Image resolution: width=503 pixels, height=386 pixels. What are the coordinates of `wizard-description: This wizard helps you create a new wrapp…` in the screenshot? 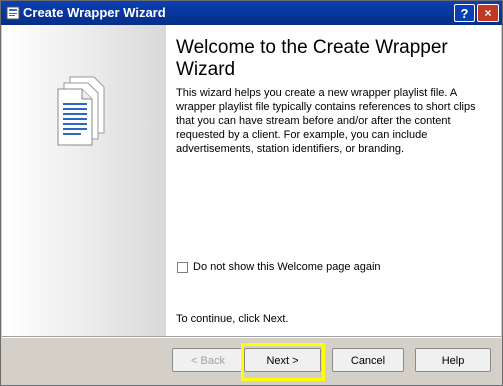 It's located at (326, 121).